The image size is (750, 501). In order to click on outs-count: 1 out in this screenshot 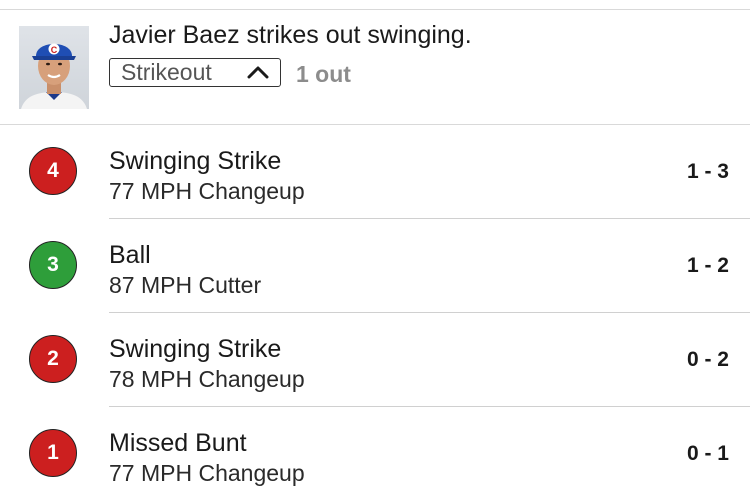, I will do `click(323, 74)`.